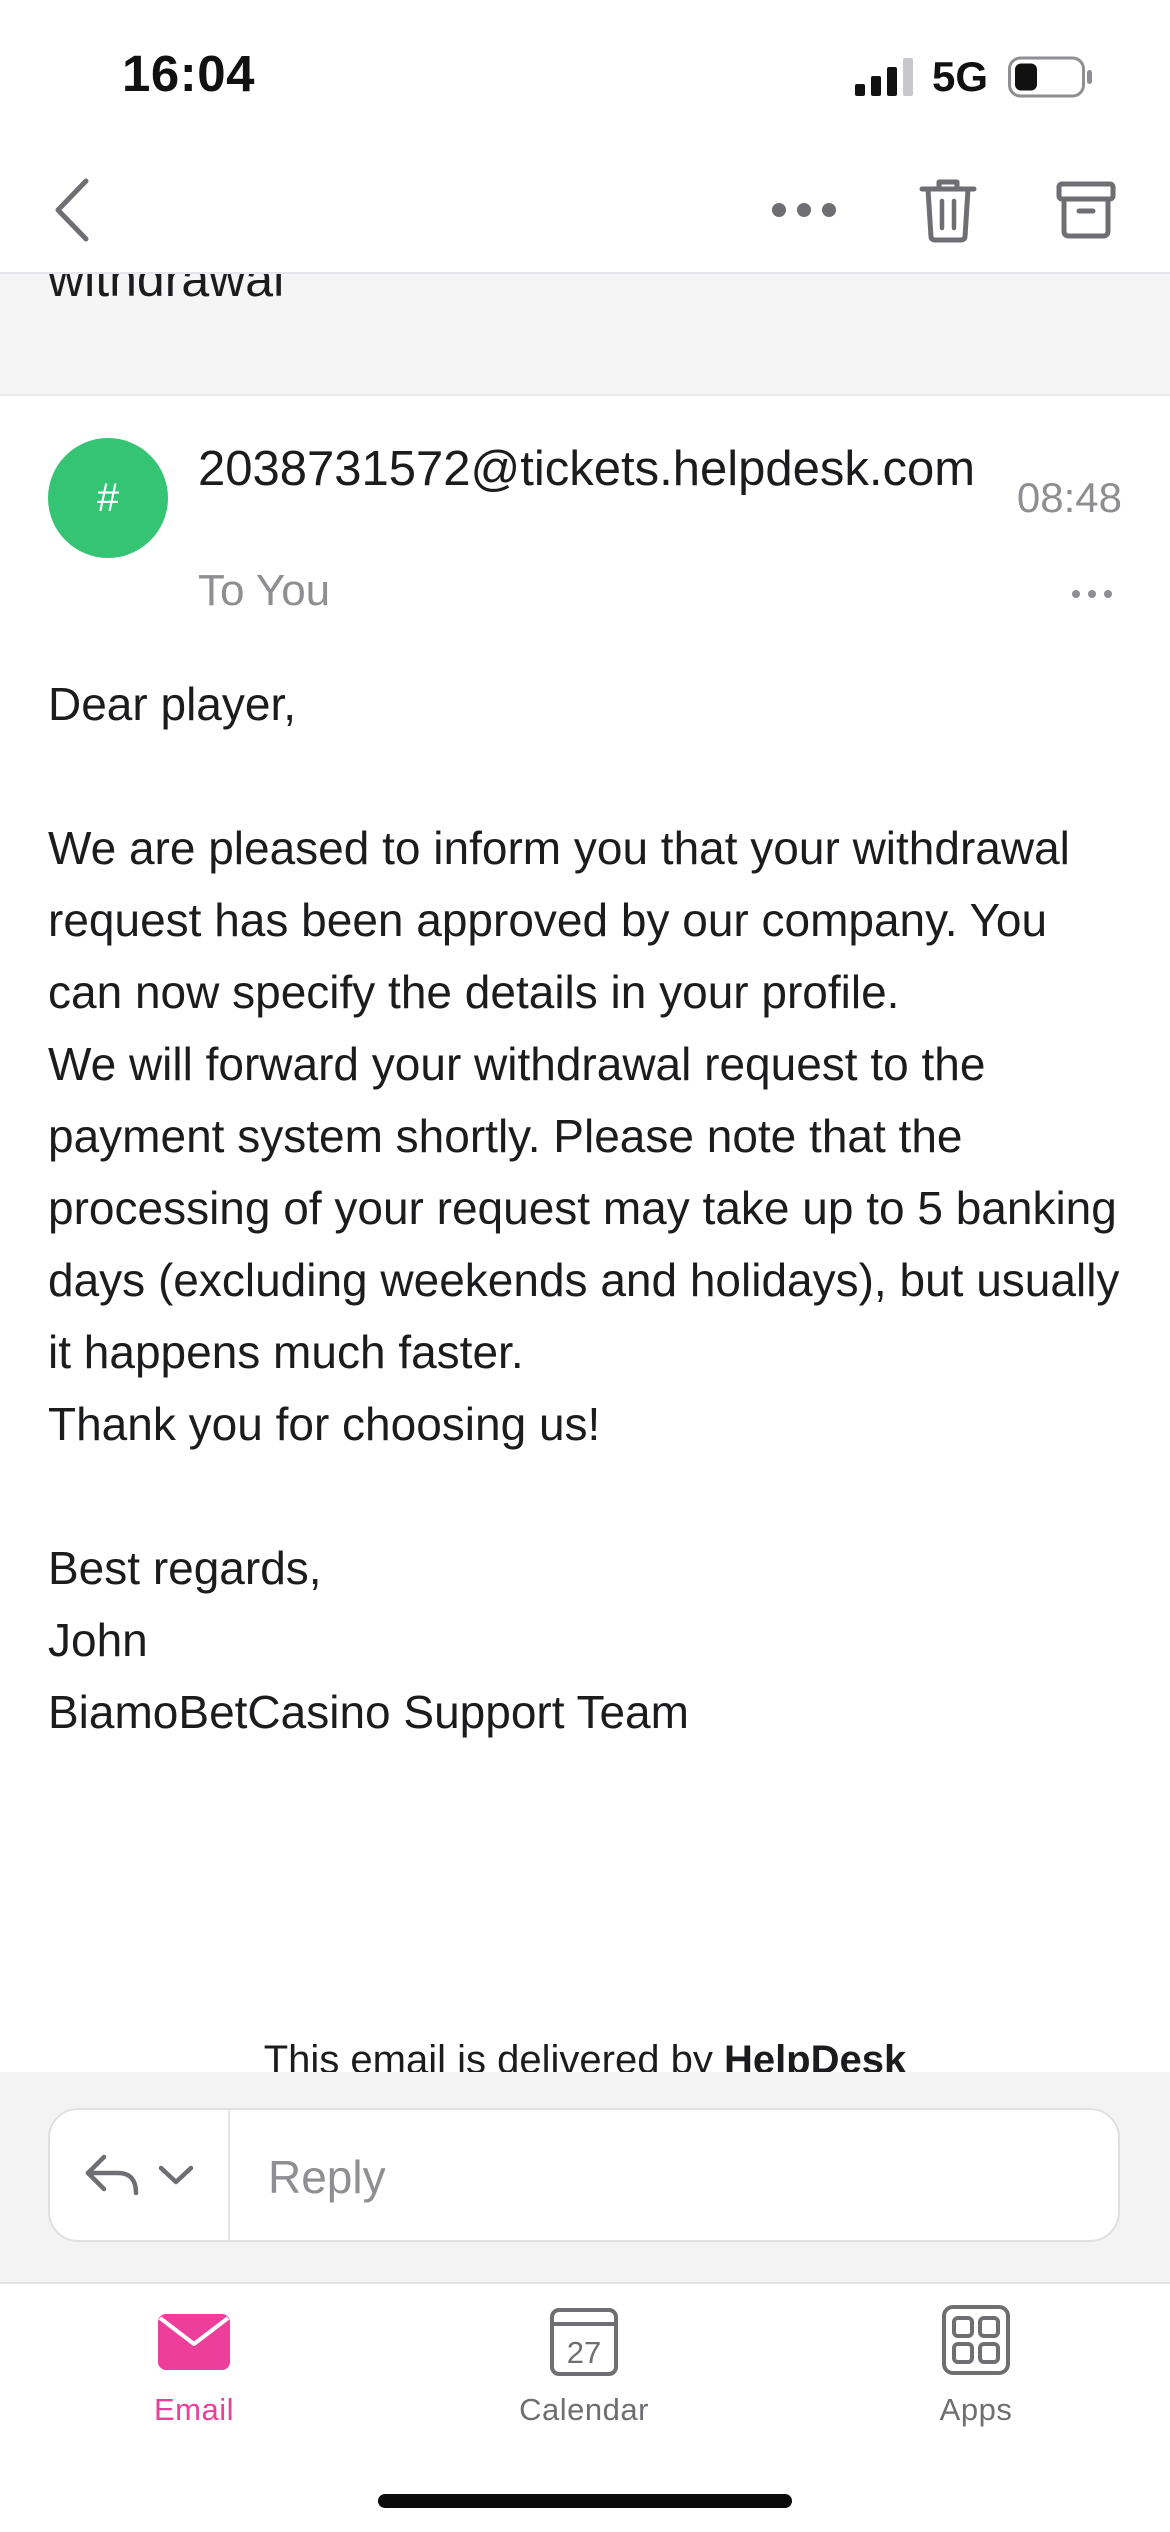  I want to click on reply-mode-button, so click(140, 2175).